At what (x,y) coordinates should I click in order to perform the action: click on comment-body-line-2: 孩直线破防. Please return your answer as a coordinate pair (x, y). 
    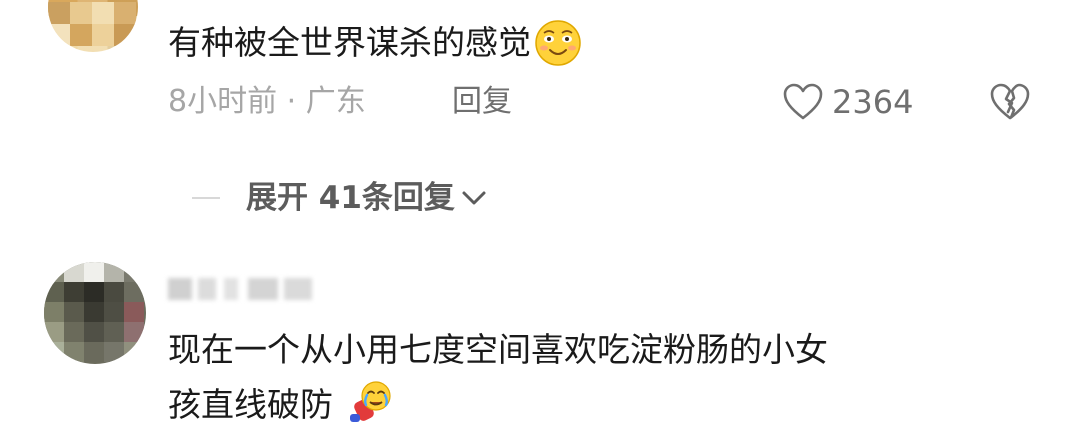
    Looking at the image, I should click on (598, 403).